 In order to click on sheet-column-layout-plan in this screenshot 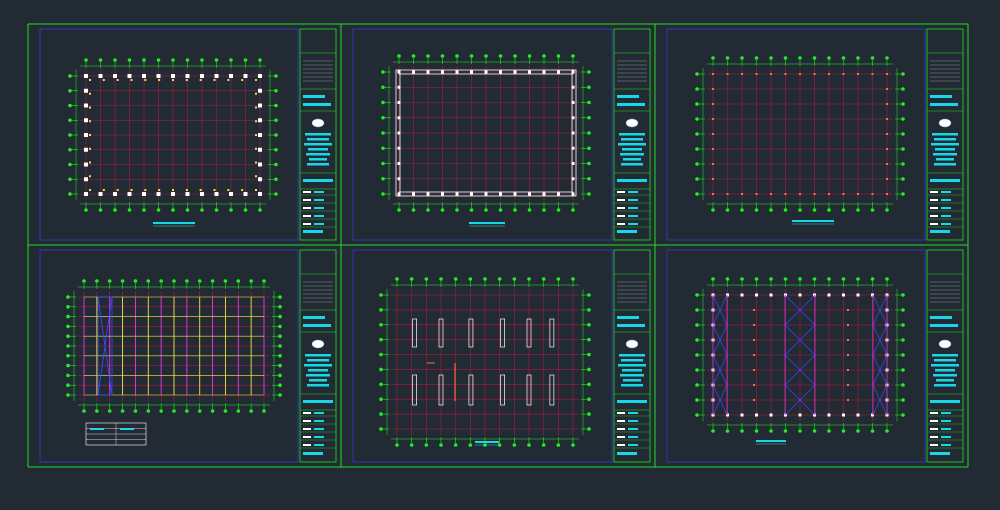, I will do `click(188, 134)`.